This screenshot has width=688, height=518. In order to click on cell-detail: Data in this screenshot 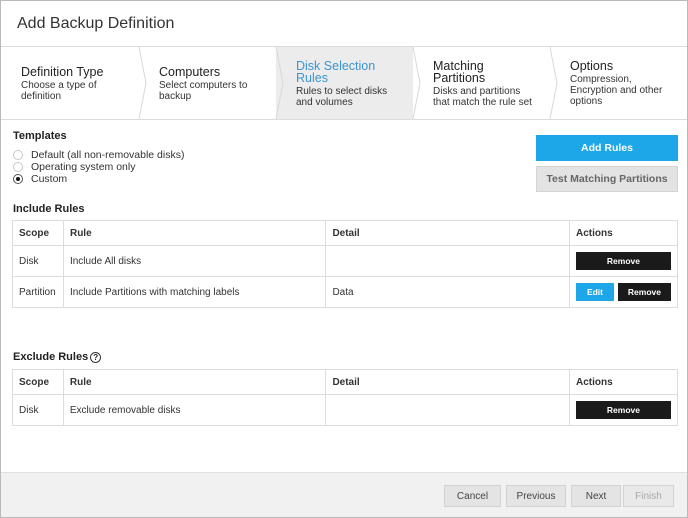, I will do `click(447, 292)`.